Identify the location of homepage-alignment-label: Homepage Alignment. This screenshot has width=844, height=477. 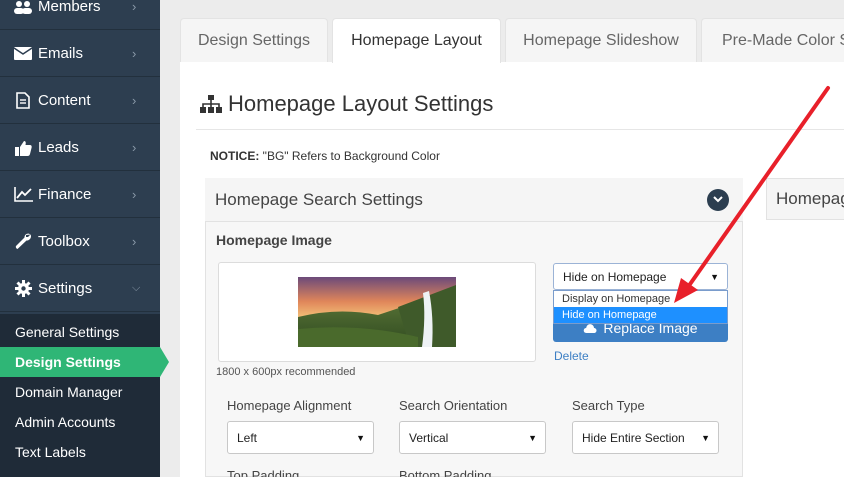
(289, 405).